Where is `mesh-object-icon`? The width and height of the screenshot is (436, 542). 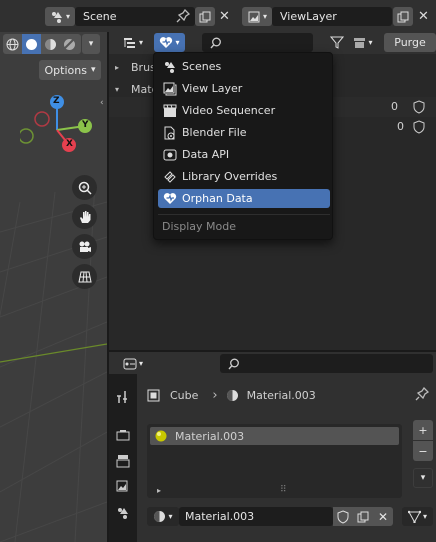
mesh-object-icon is located at coordinates (153, 395).